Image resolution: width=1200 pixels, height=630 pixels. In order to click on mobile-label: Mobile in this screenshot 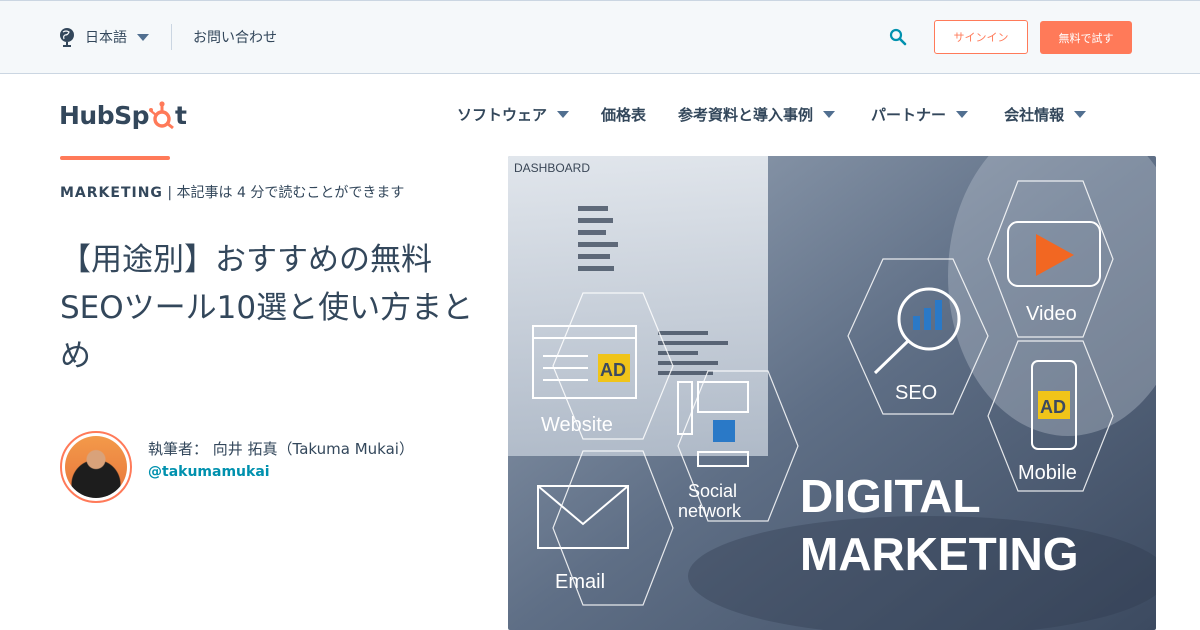, I will do `click(1047, 473)`.